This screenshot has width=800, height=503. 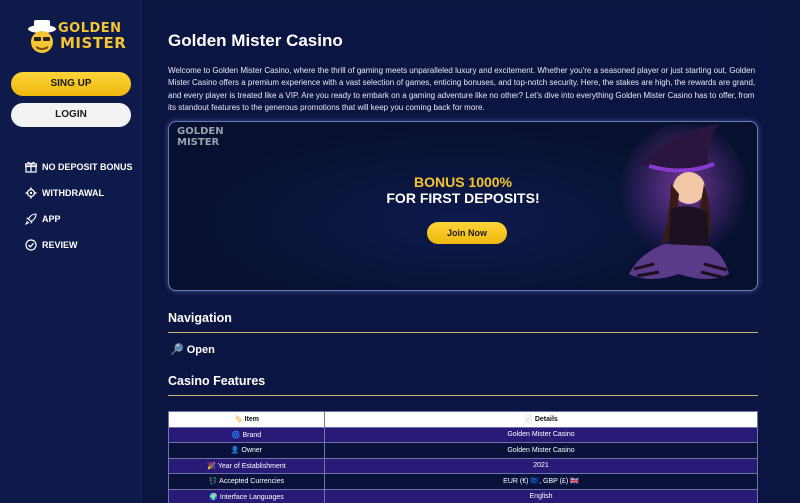 What do you see at coordinates (200, 318) in the screenshot?
I see `navigation-heading: Navigation` at bounding box center [200, 318].